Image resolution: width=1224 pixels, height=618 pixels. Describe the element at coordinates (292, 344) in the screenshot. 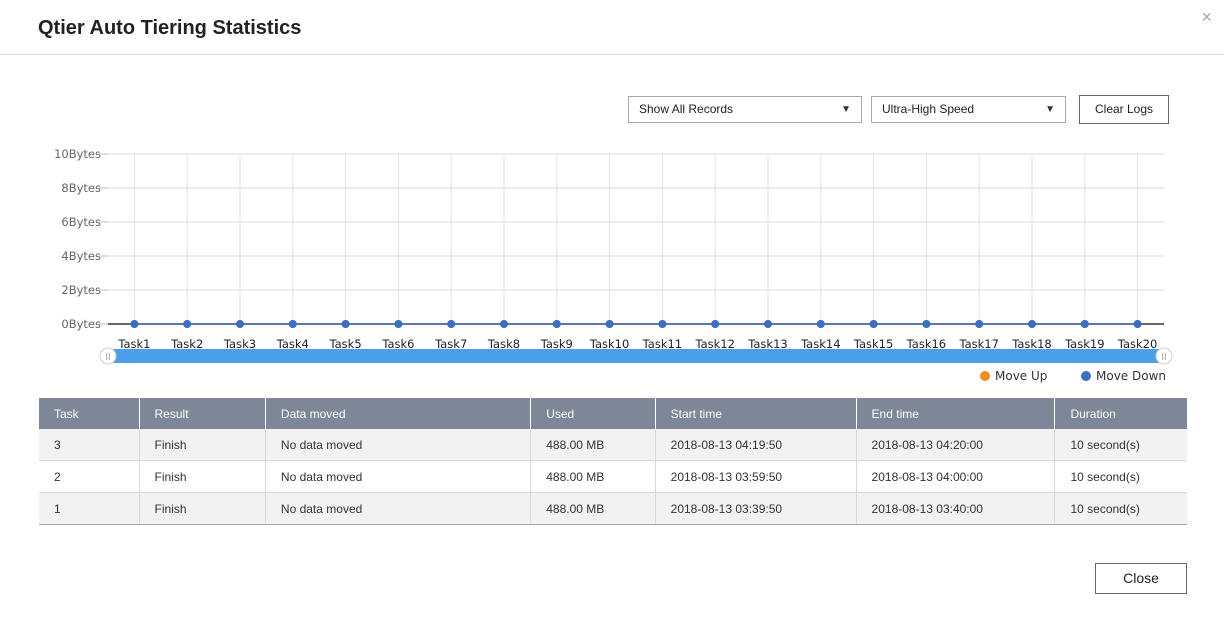

I see `x-tick-label: Task4` at that location.